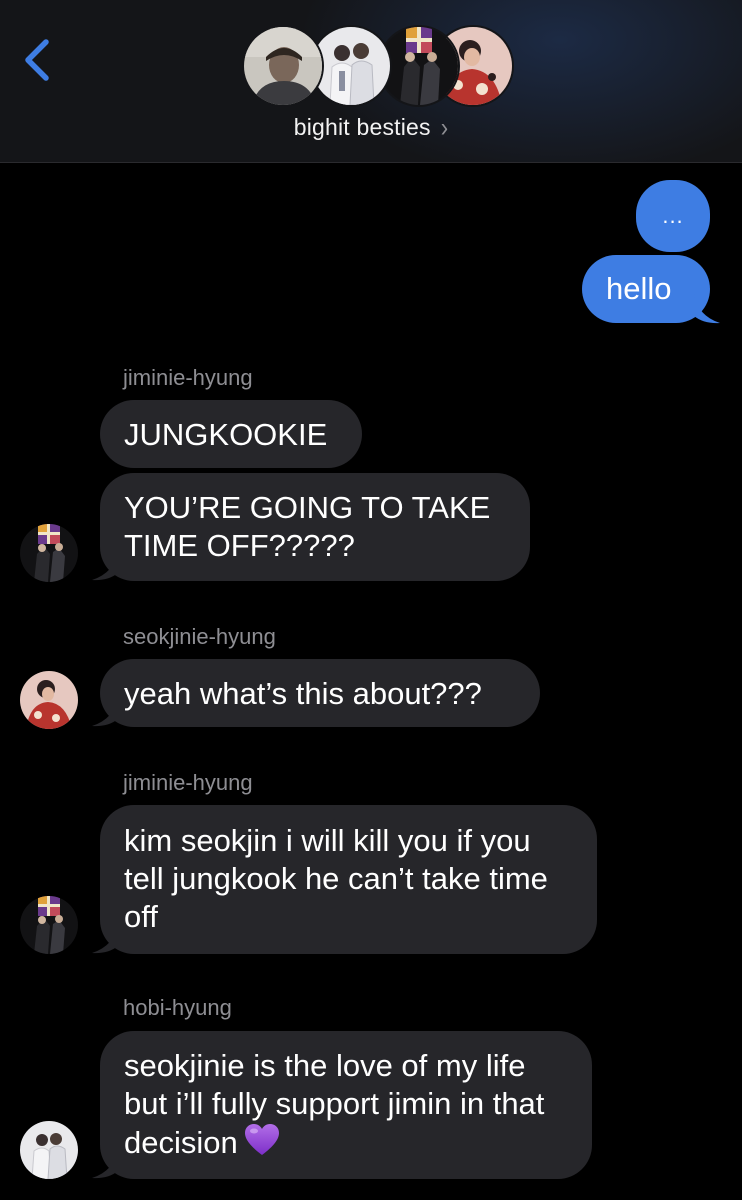  I want to click on chevron-left-icon, so click(37, 60).